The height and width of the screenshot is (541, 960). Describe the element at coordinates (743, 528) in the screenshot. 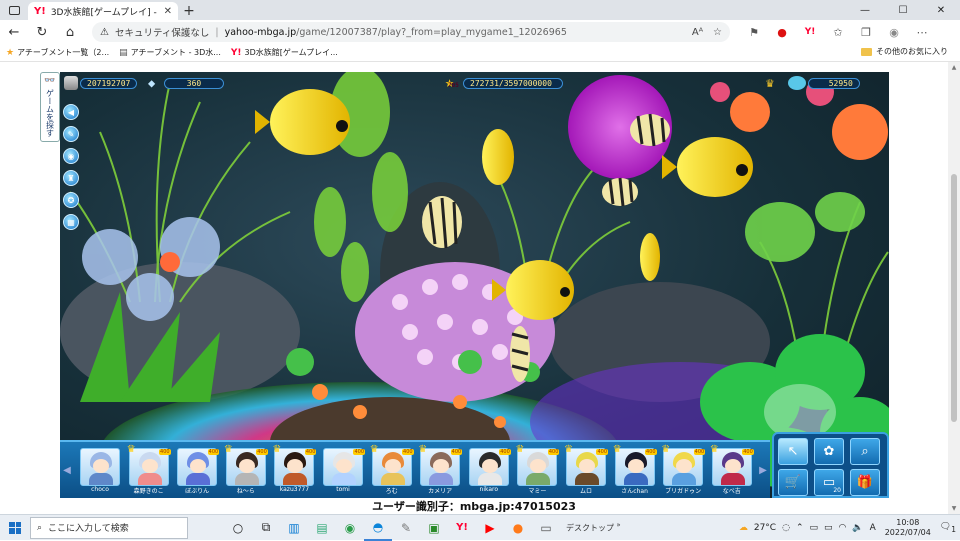

I see `weather-icon: ☁` at that location.